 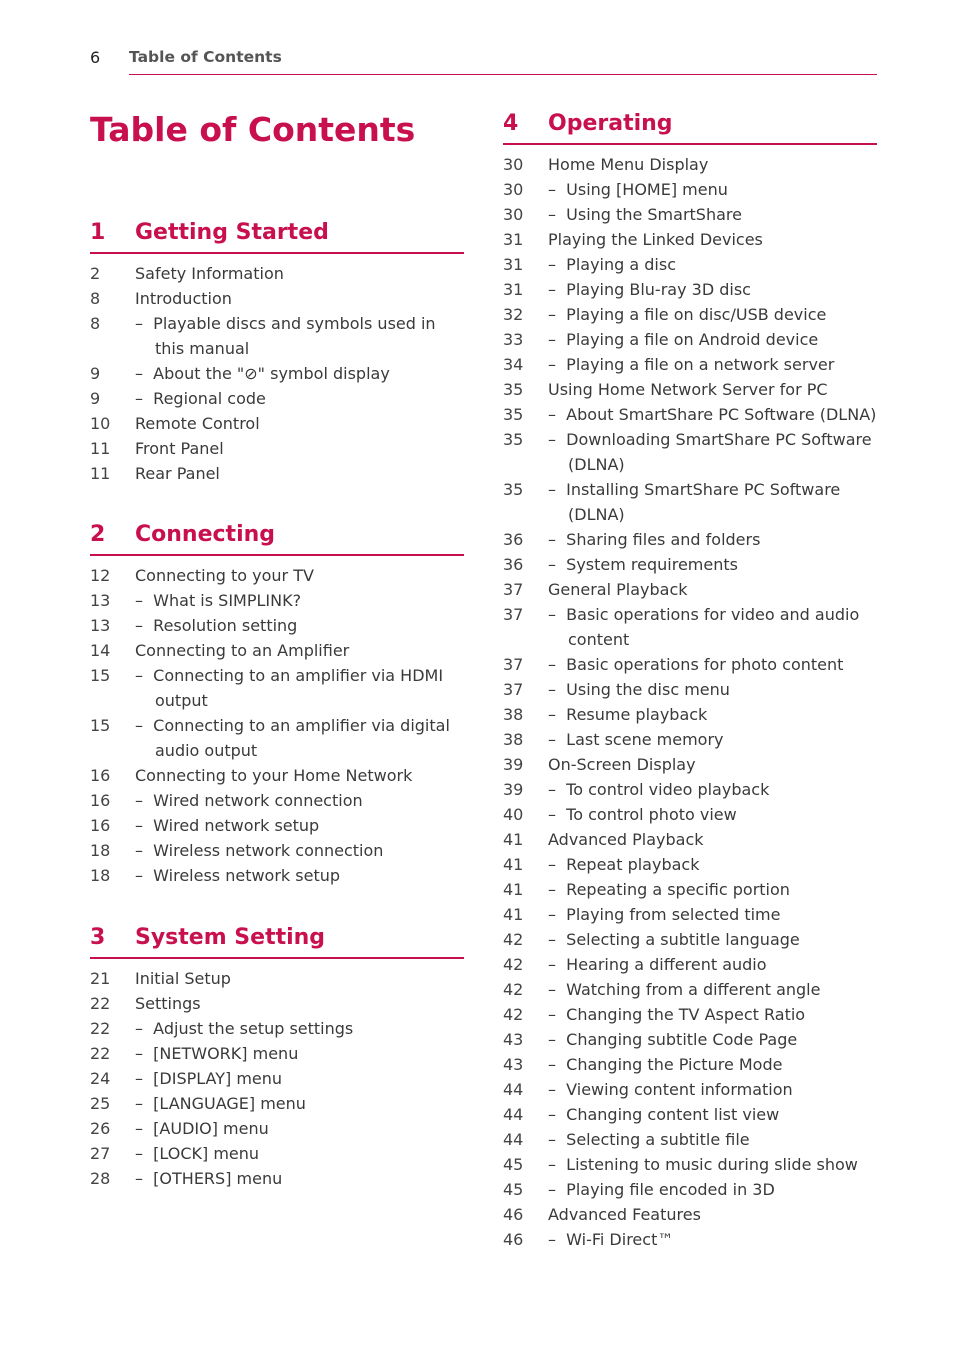 I want to click on entry-title: Wired network connection, so click(x=299, y=800).